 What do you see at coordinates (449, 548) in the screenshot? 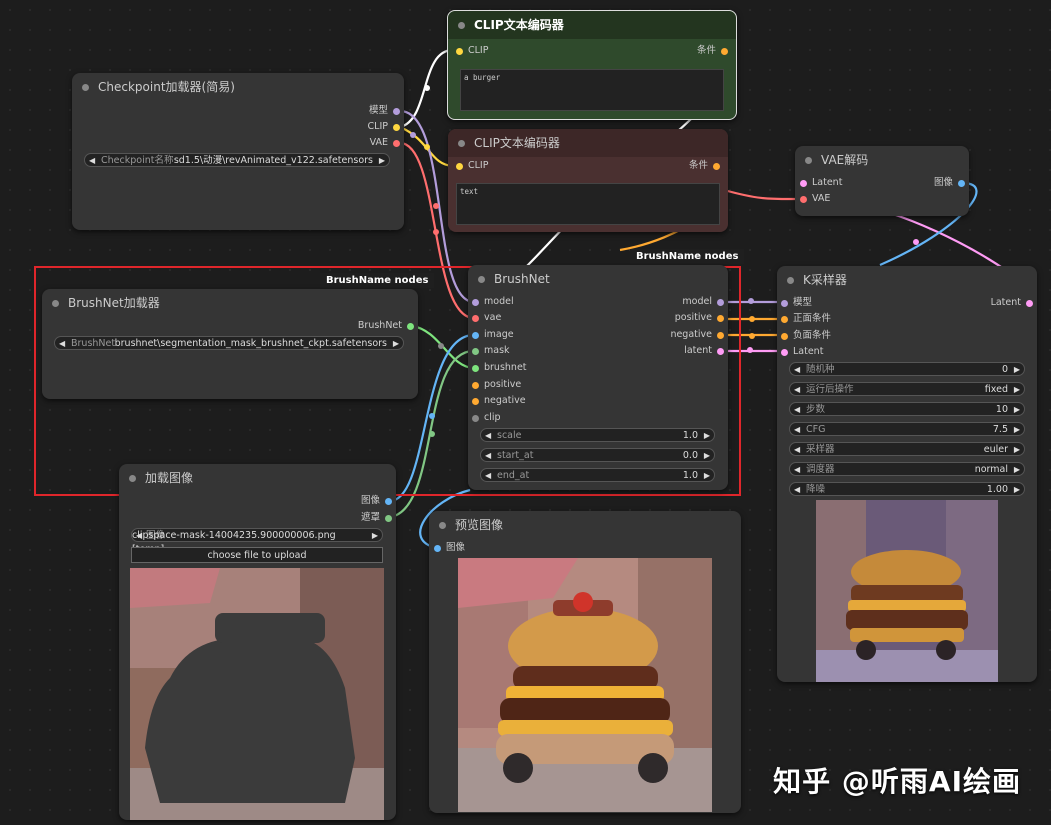
I see `input-image: 图像` at bounding box center [449, 548].